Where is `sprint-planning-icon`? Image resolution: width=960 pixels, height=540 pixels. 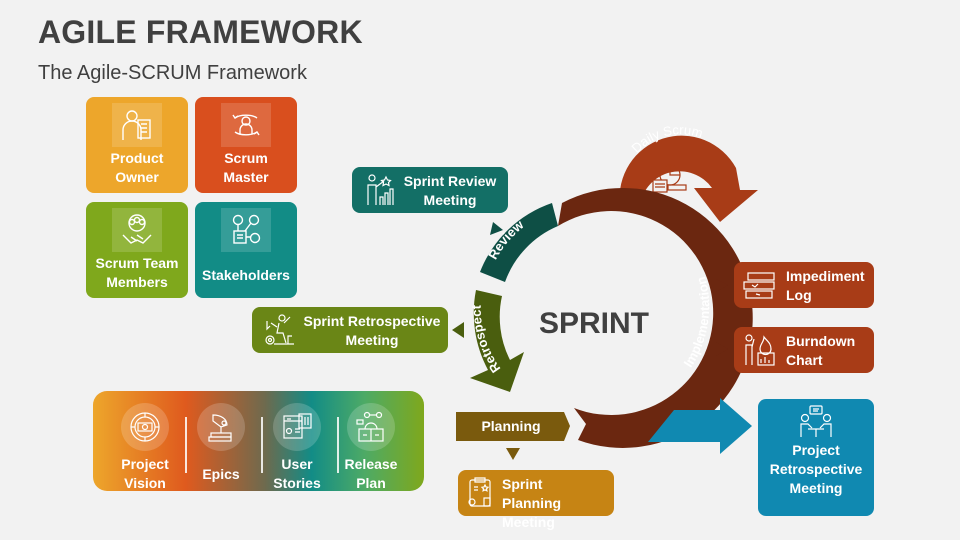 sprint-planning-icon is located at coordinates (480, 495).